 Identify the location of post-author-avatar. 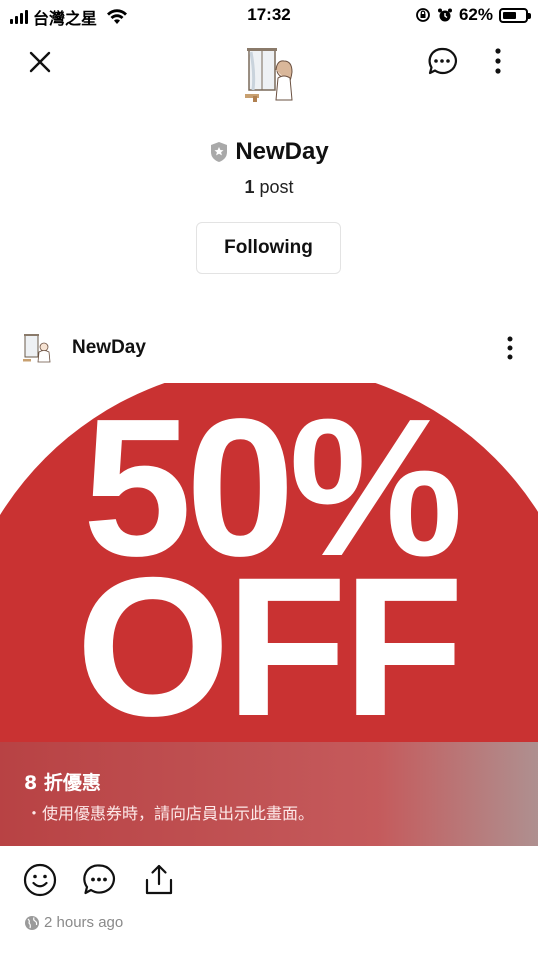
(37, 348).